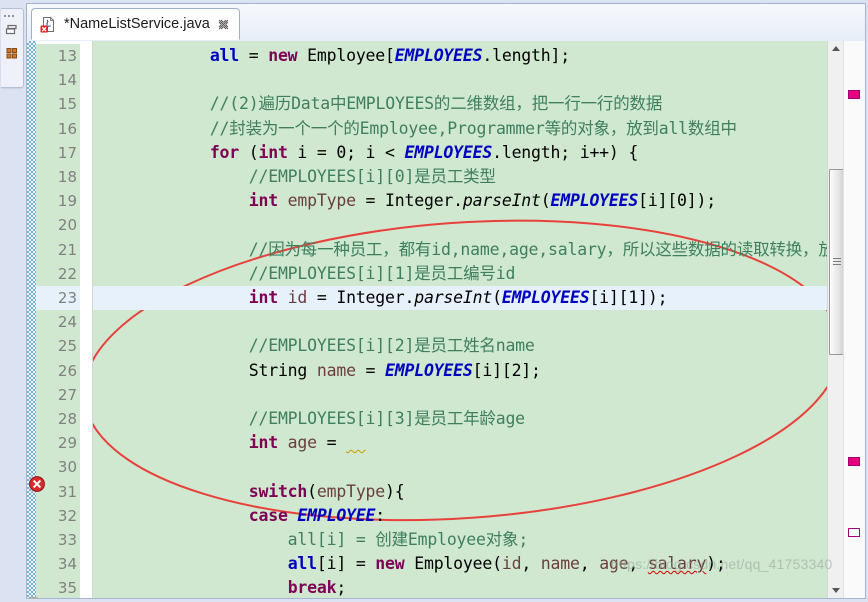 This screenshot has width=868, height=602. I want to click on code-line: int age =, so click(229, 443).